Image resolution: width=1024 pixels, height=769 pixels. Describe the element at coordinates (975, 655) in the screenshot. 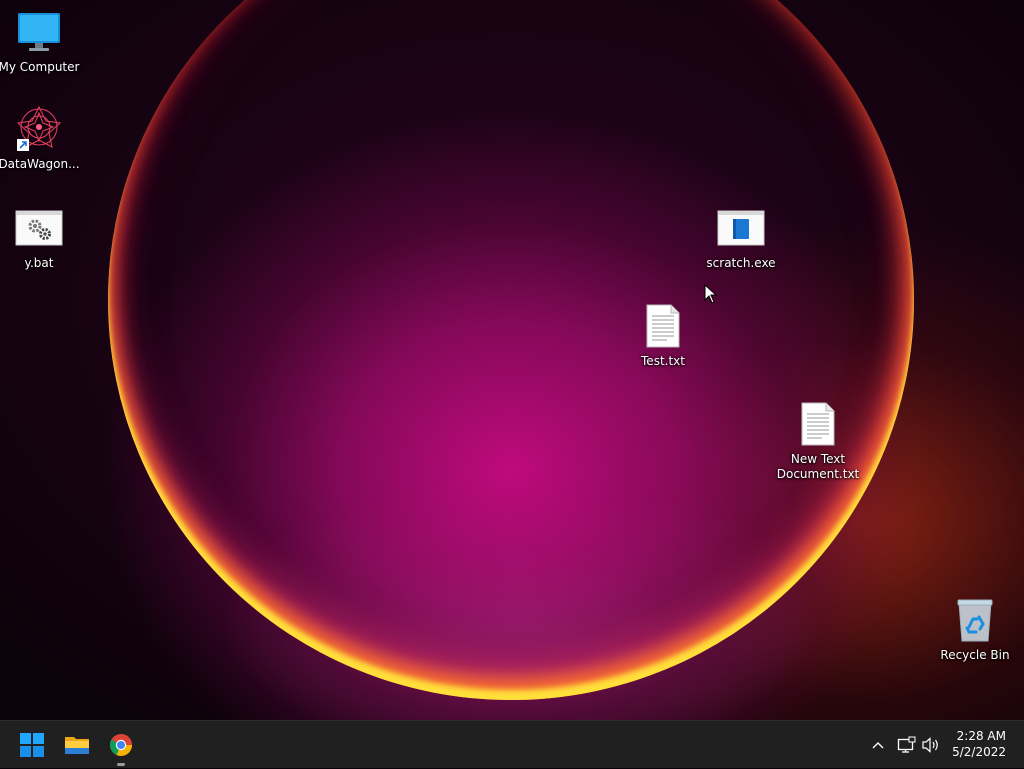

I see `desktop-icon-label: Recycle Bin` at that location.